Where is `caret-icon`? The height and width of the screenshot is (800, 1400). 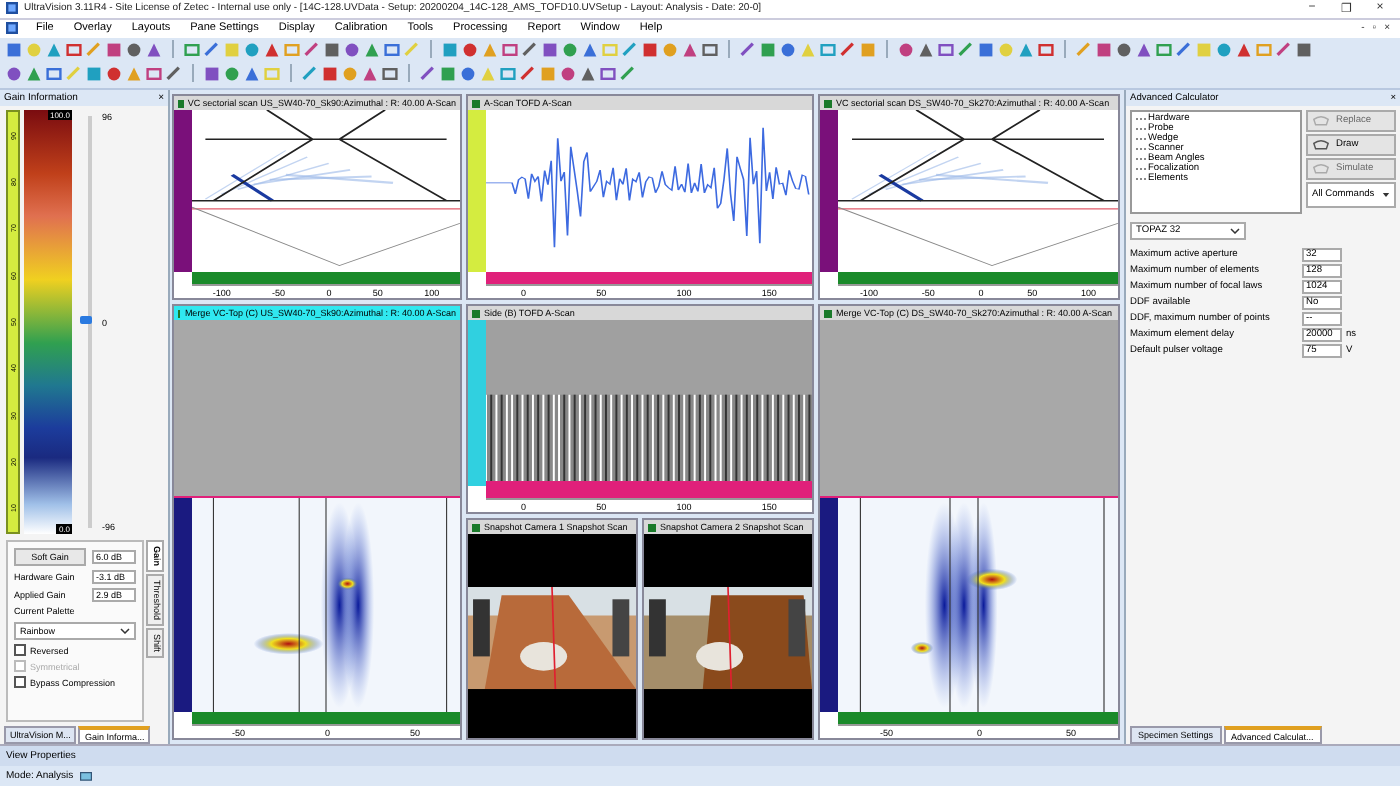 caret-icon is located at coordinates (1386, 195).